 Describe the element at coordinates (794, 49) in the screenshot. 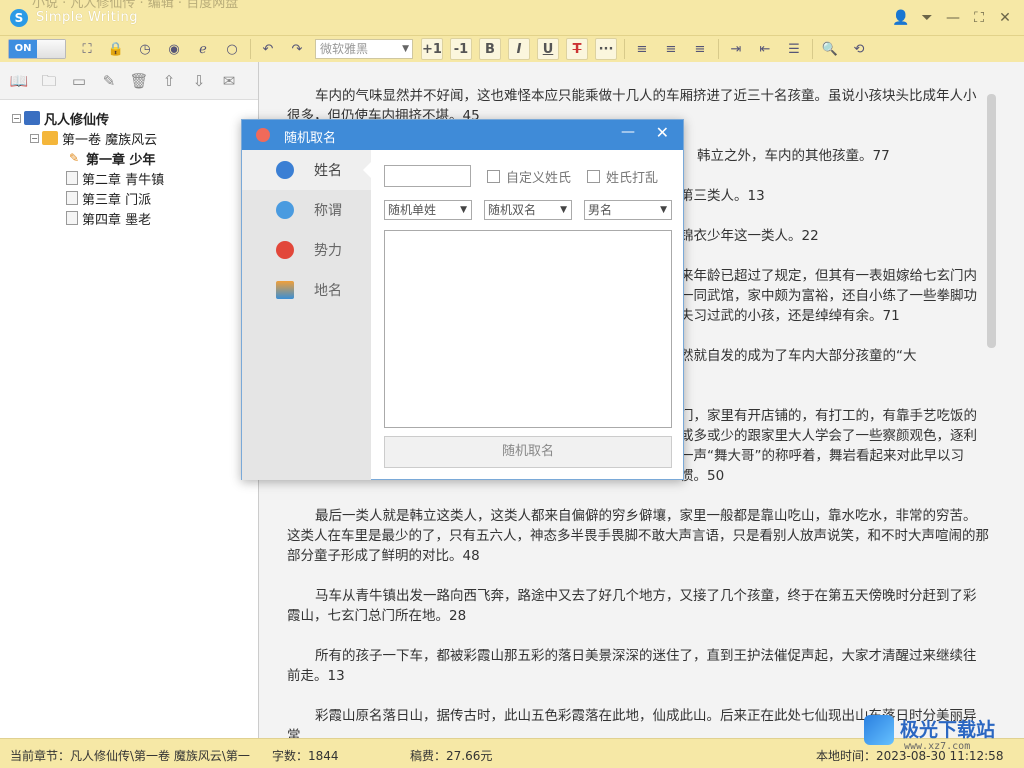

I see `list-icon: ☰` at that location.